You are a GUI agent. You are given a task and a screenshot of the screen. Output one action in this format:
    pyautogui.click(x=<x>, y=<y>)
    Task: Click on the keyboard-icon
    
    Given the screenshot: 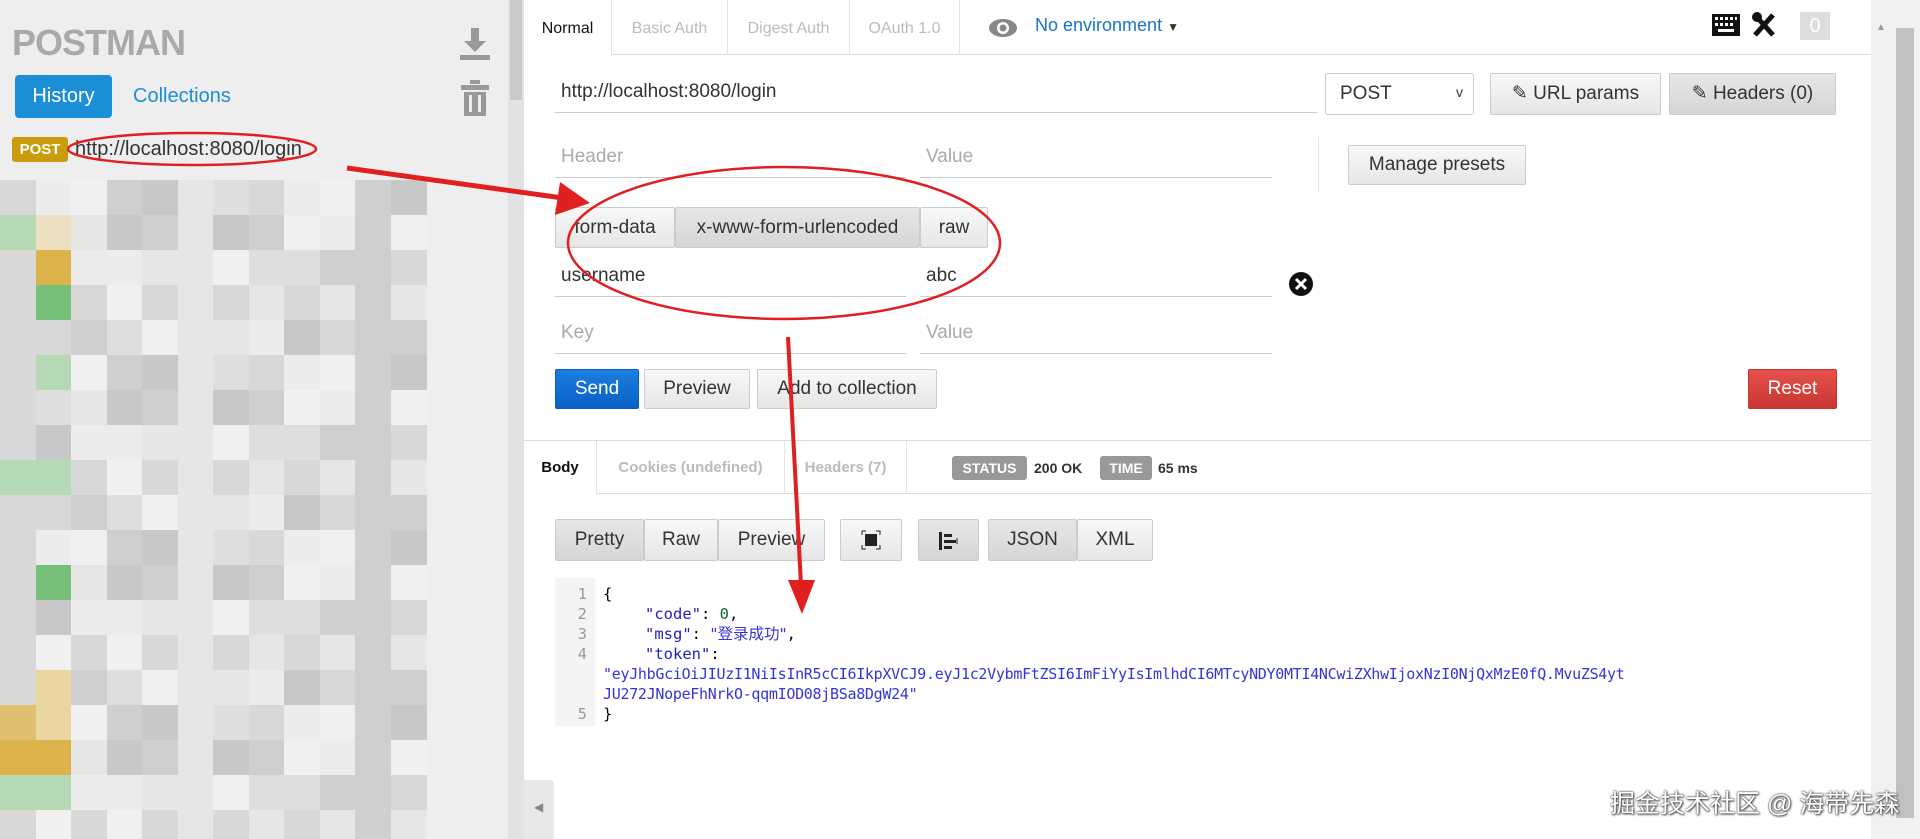 What is the action you would take?
    pyautogui.click(x=1726, y=25)
    